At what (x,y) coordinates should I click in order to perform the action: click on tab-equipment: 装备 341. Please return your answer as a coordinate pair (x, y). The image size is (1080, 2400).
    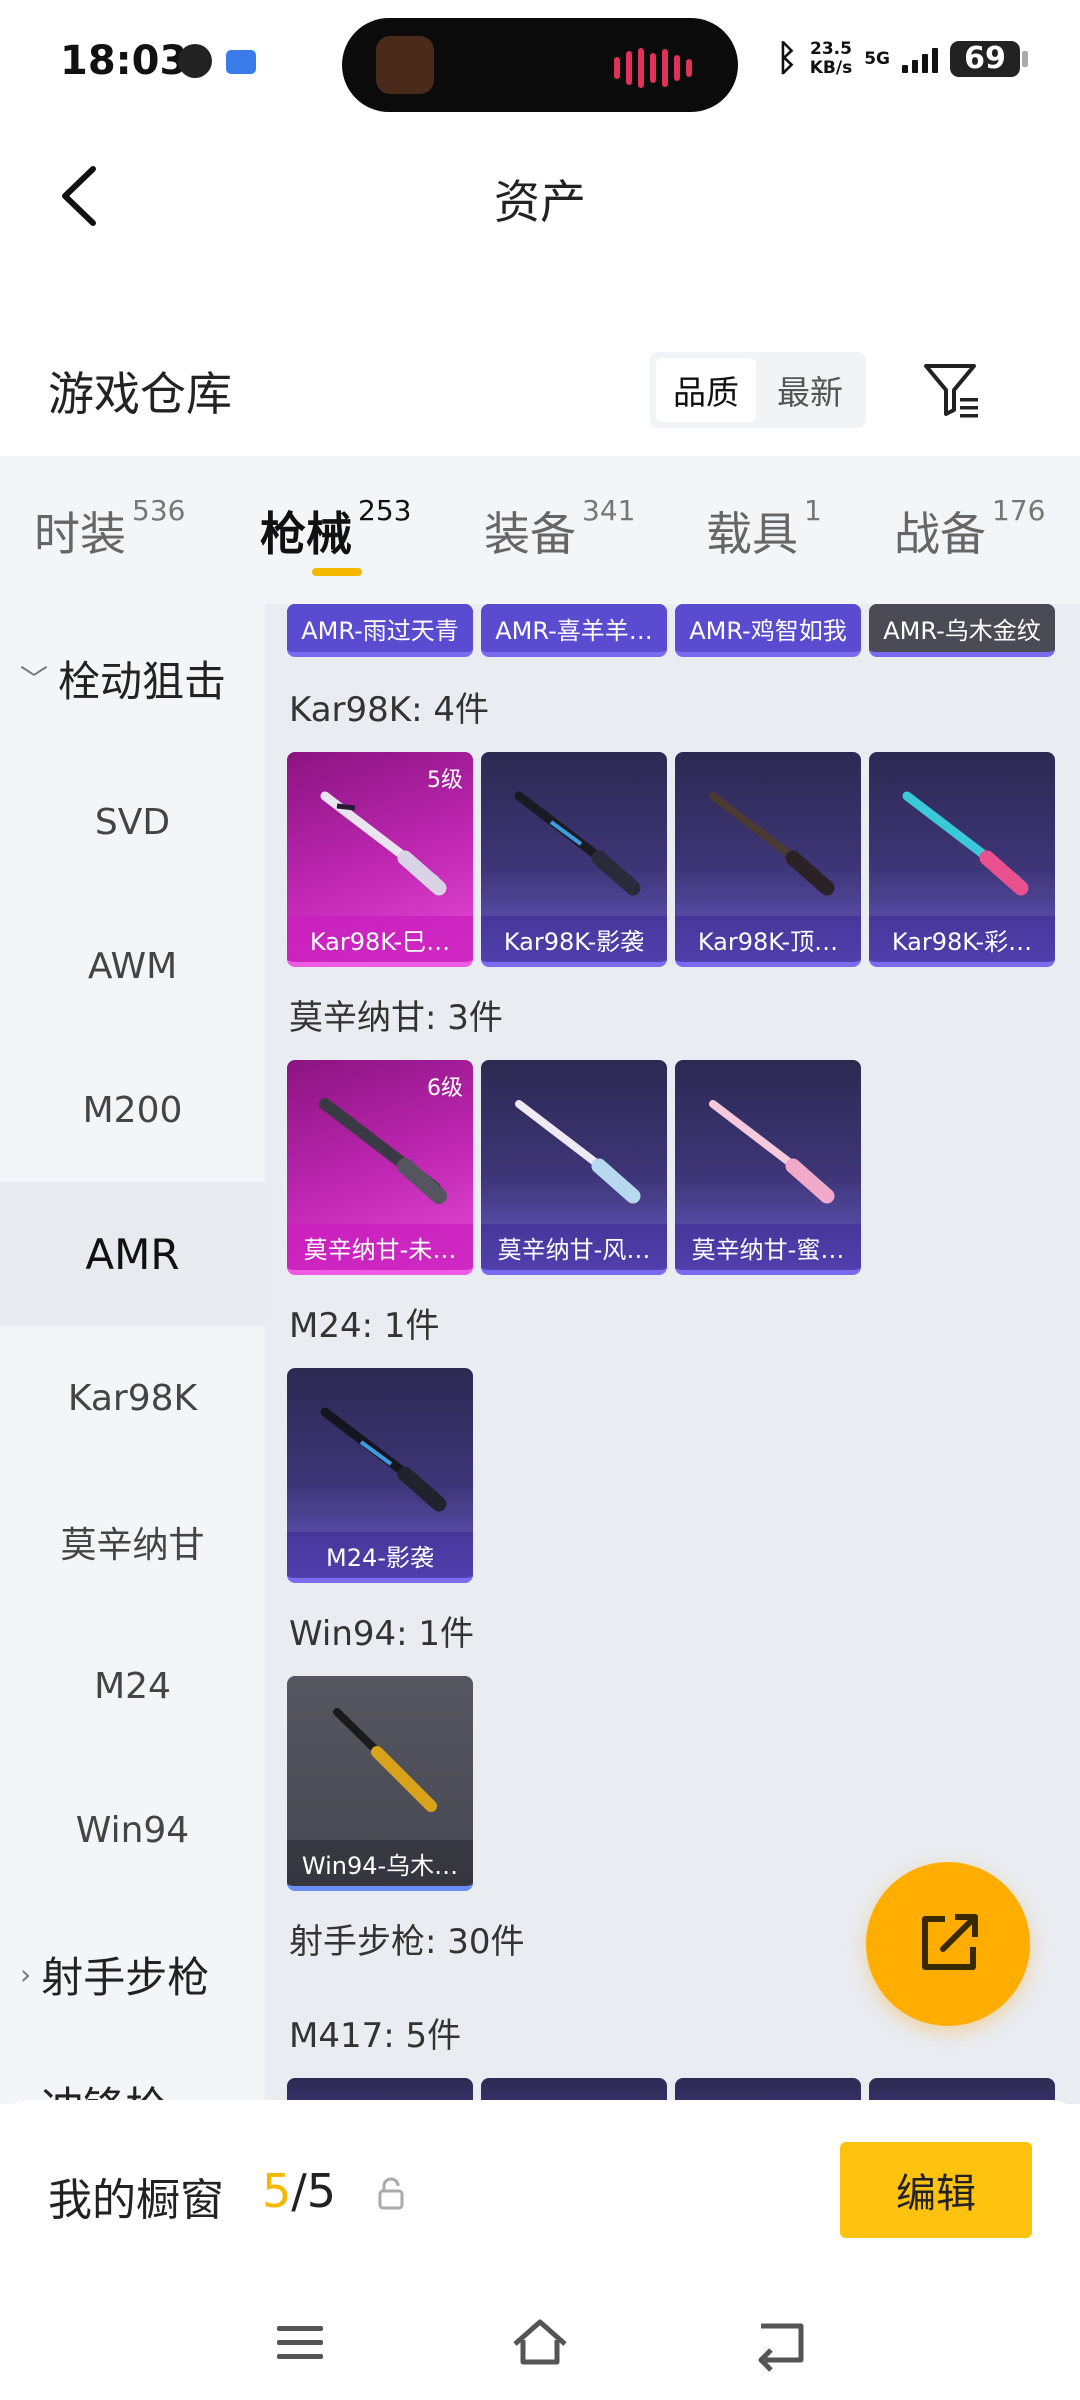
    Looking at the image, I should click on (559, 529).